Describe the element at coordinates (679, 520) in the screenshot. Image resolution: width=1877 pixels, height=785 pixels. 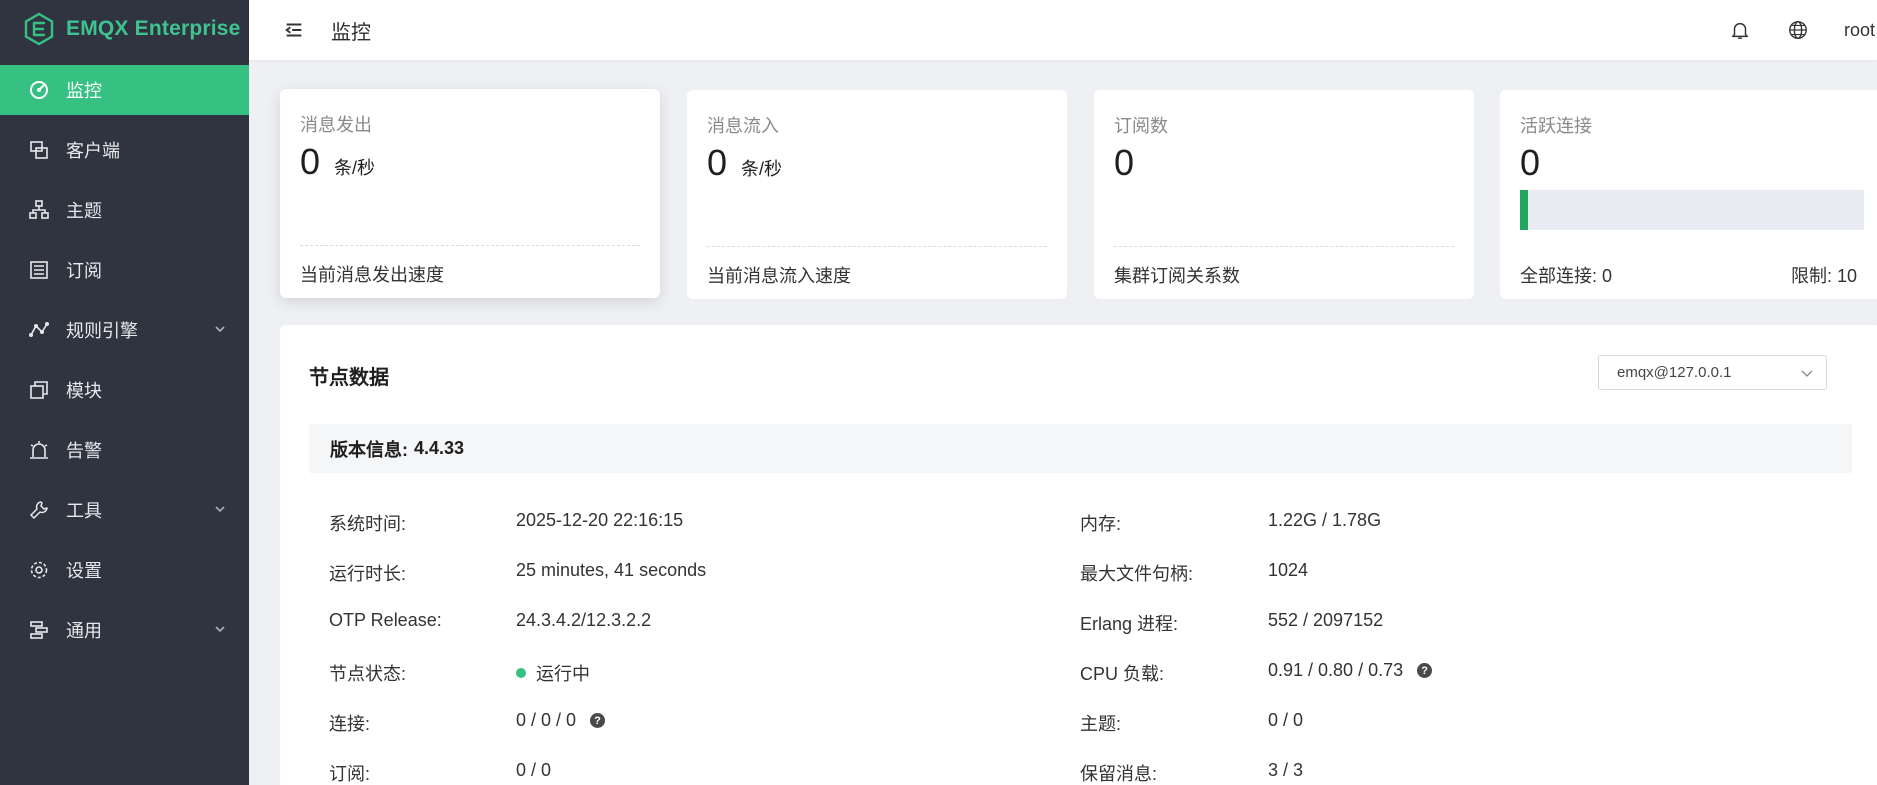
I see `info-row-system-time: 系统时间: 2025-12-20 22:16:15` at that location.